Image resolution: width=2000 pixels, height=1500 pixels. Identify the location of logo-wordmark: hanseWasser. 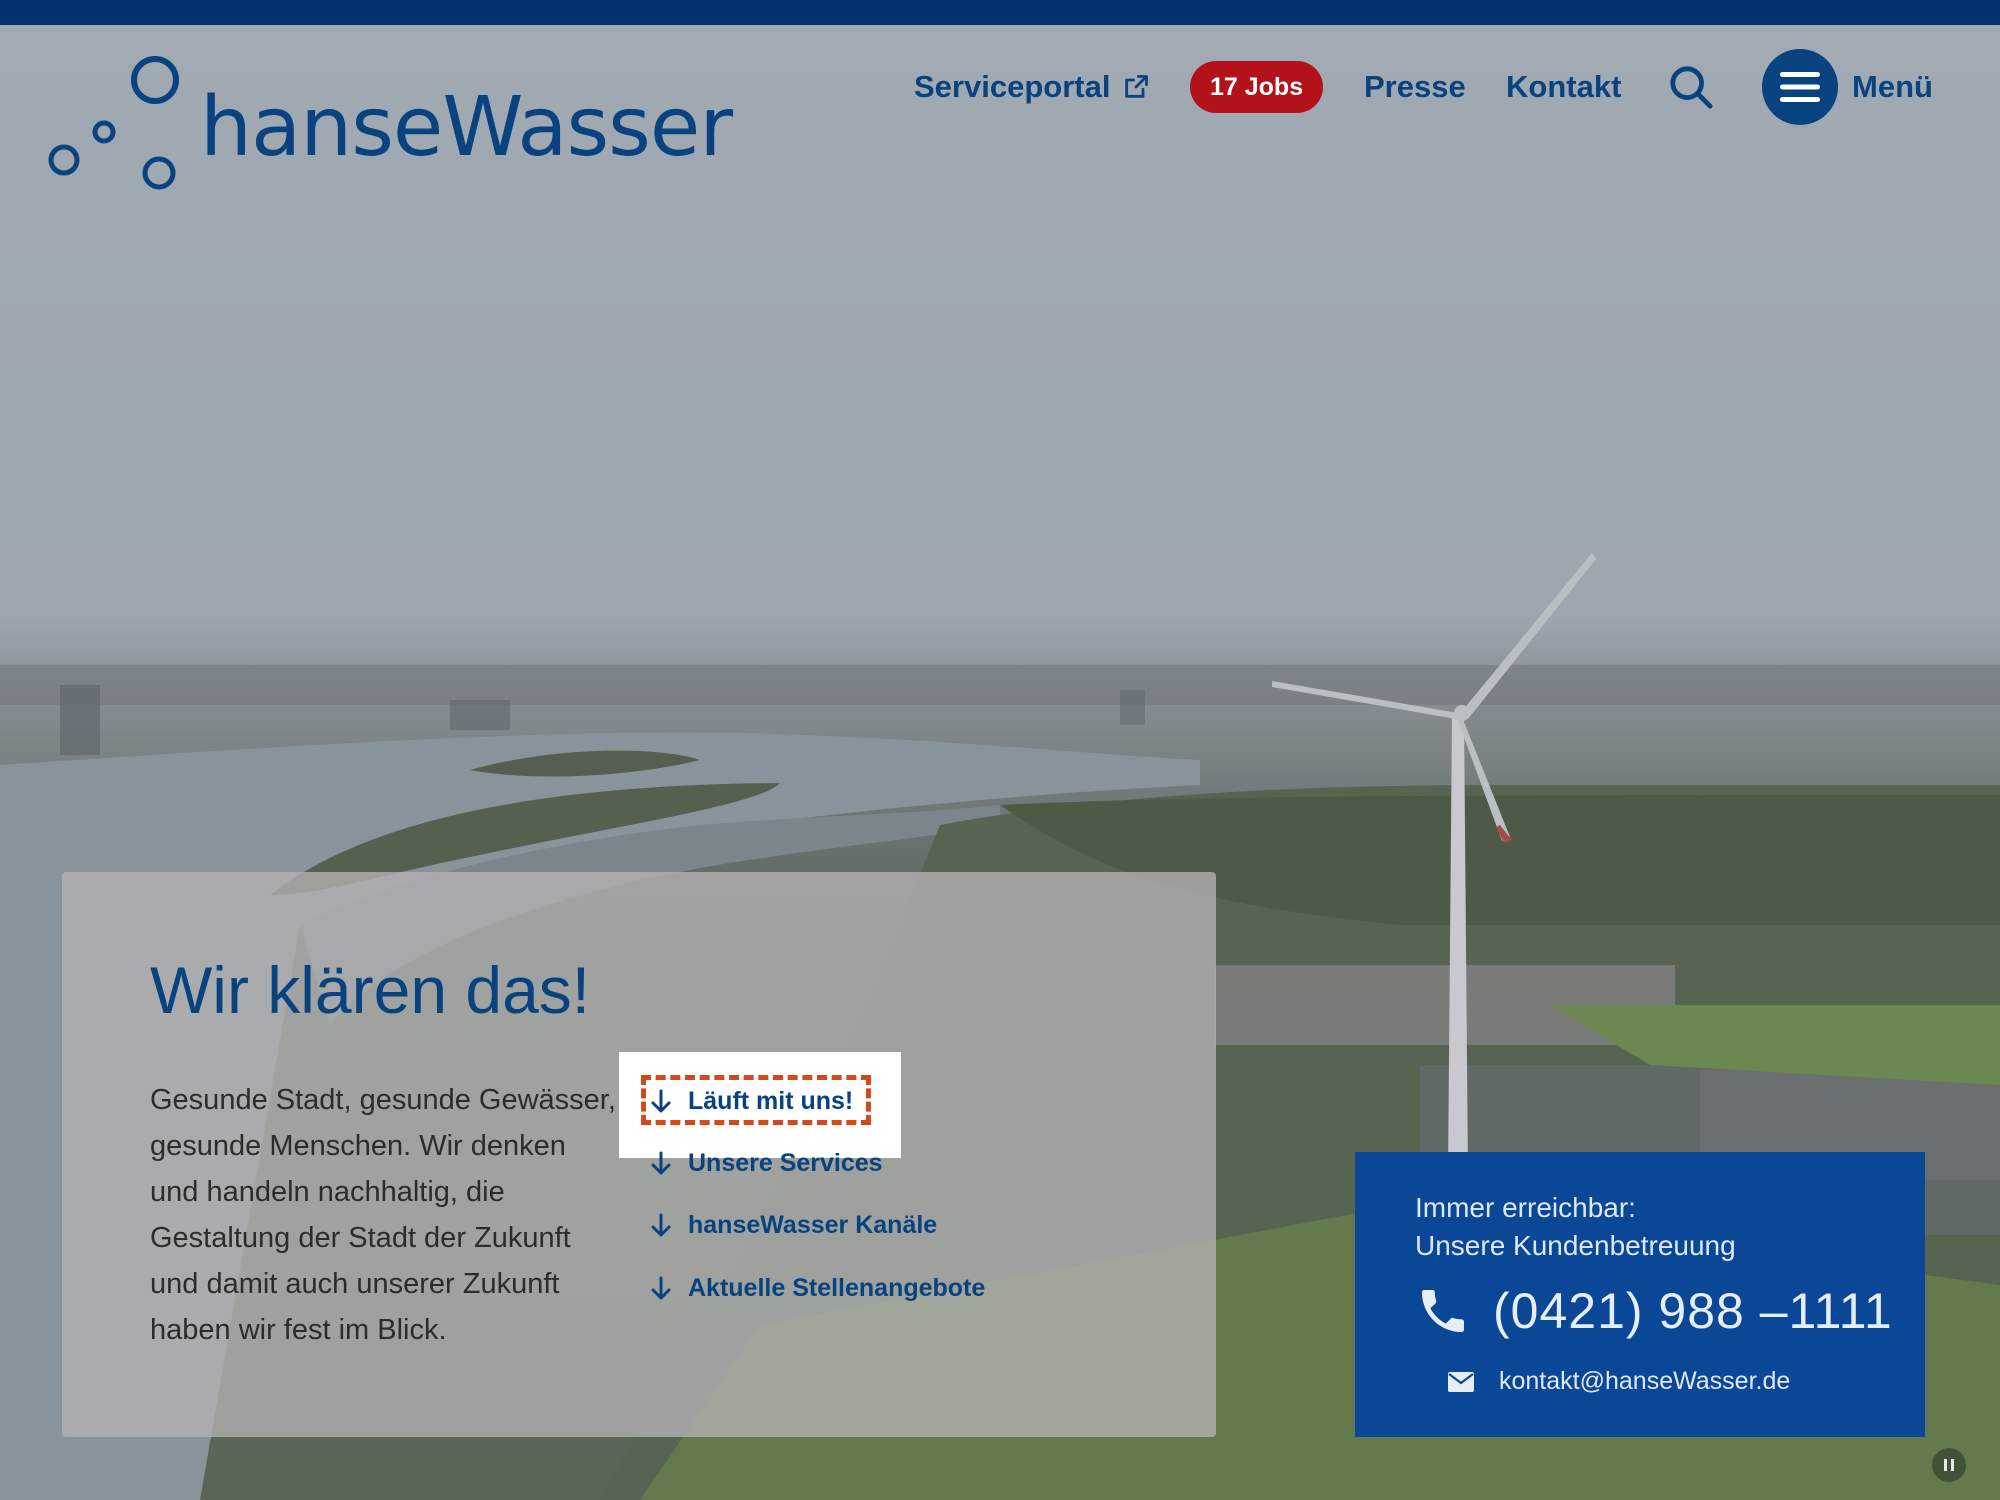
(466, 127).